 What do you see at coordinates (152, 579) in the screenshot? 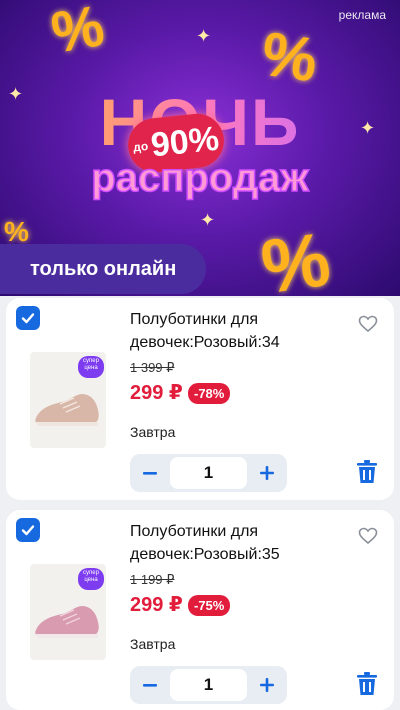
I see `old-price: 1 199 ₽` at bounding box center [152, 579].